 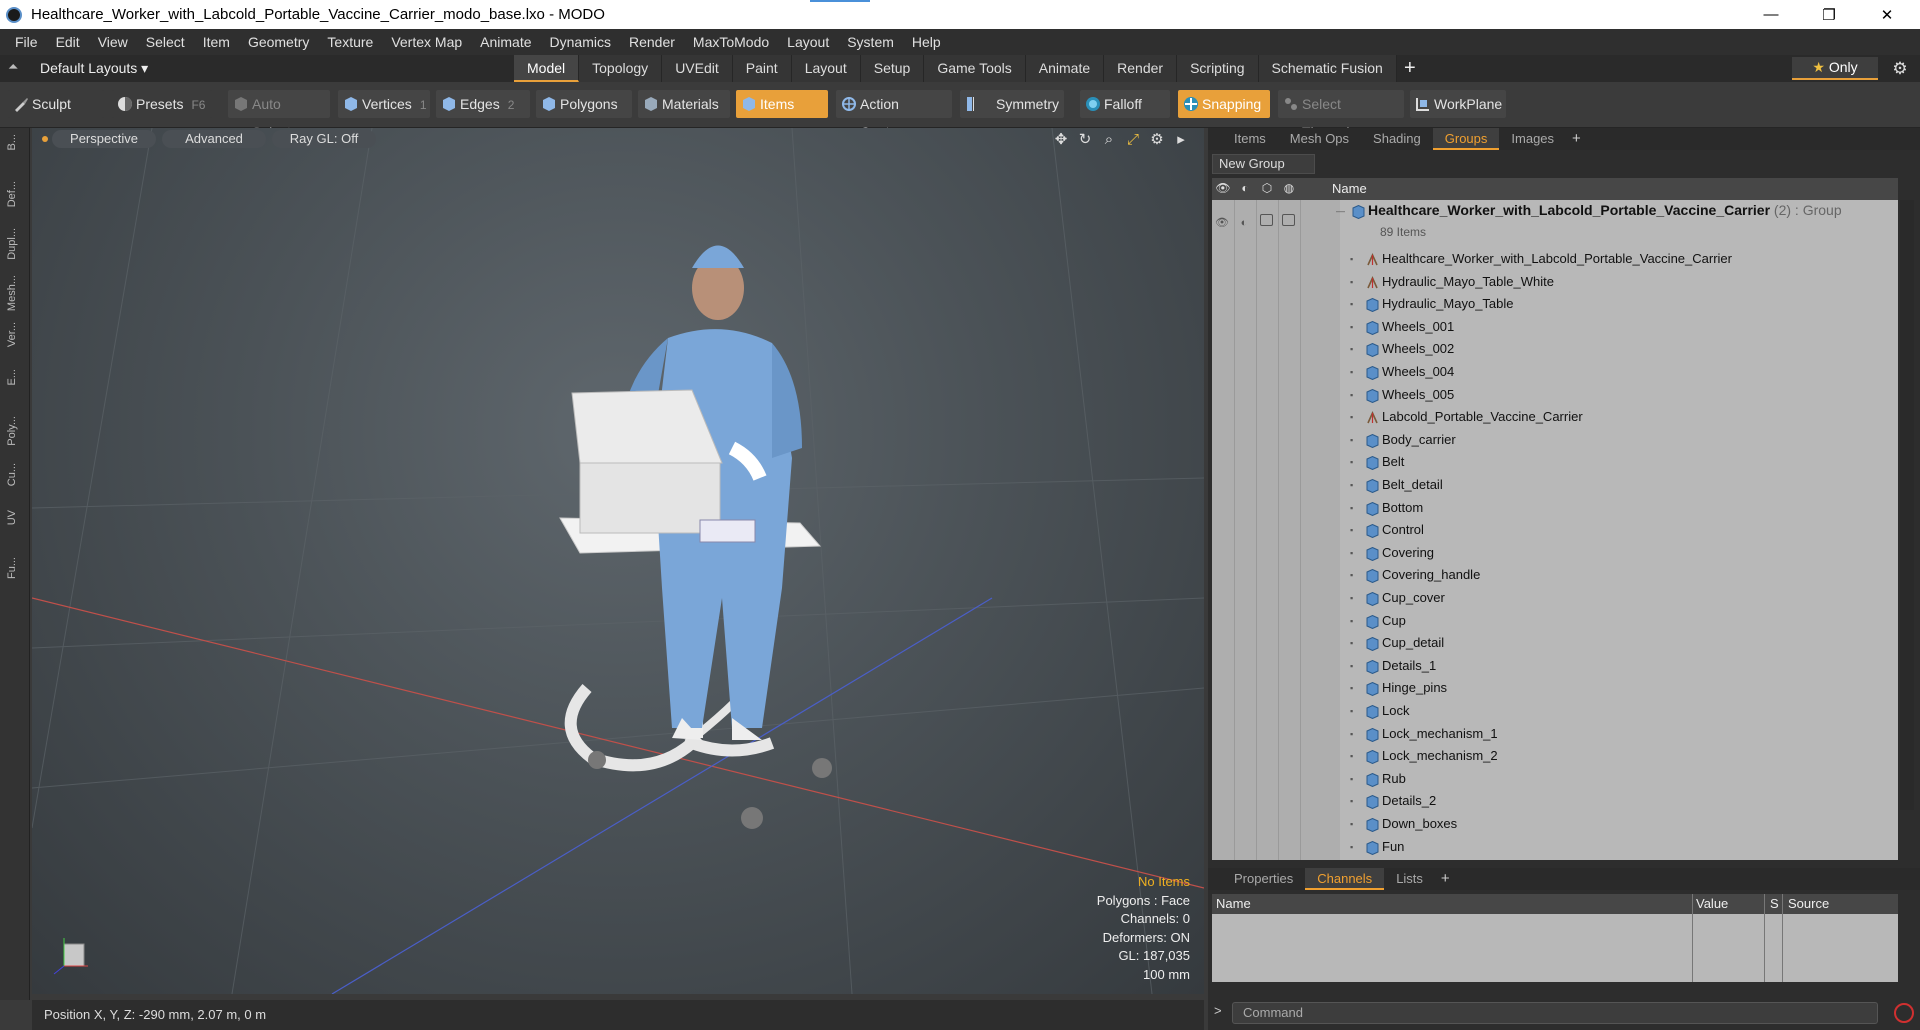 What do you see at coordinates (1555, 1013) in the screenshot?
I see `command-input: Command` at bounding box center [1555, 1013].